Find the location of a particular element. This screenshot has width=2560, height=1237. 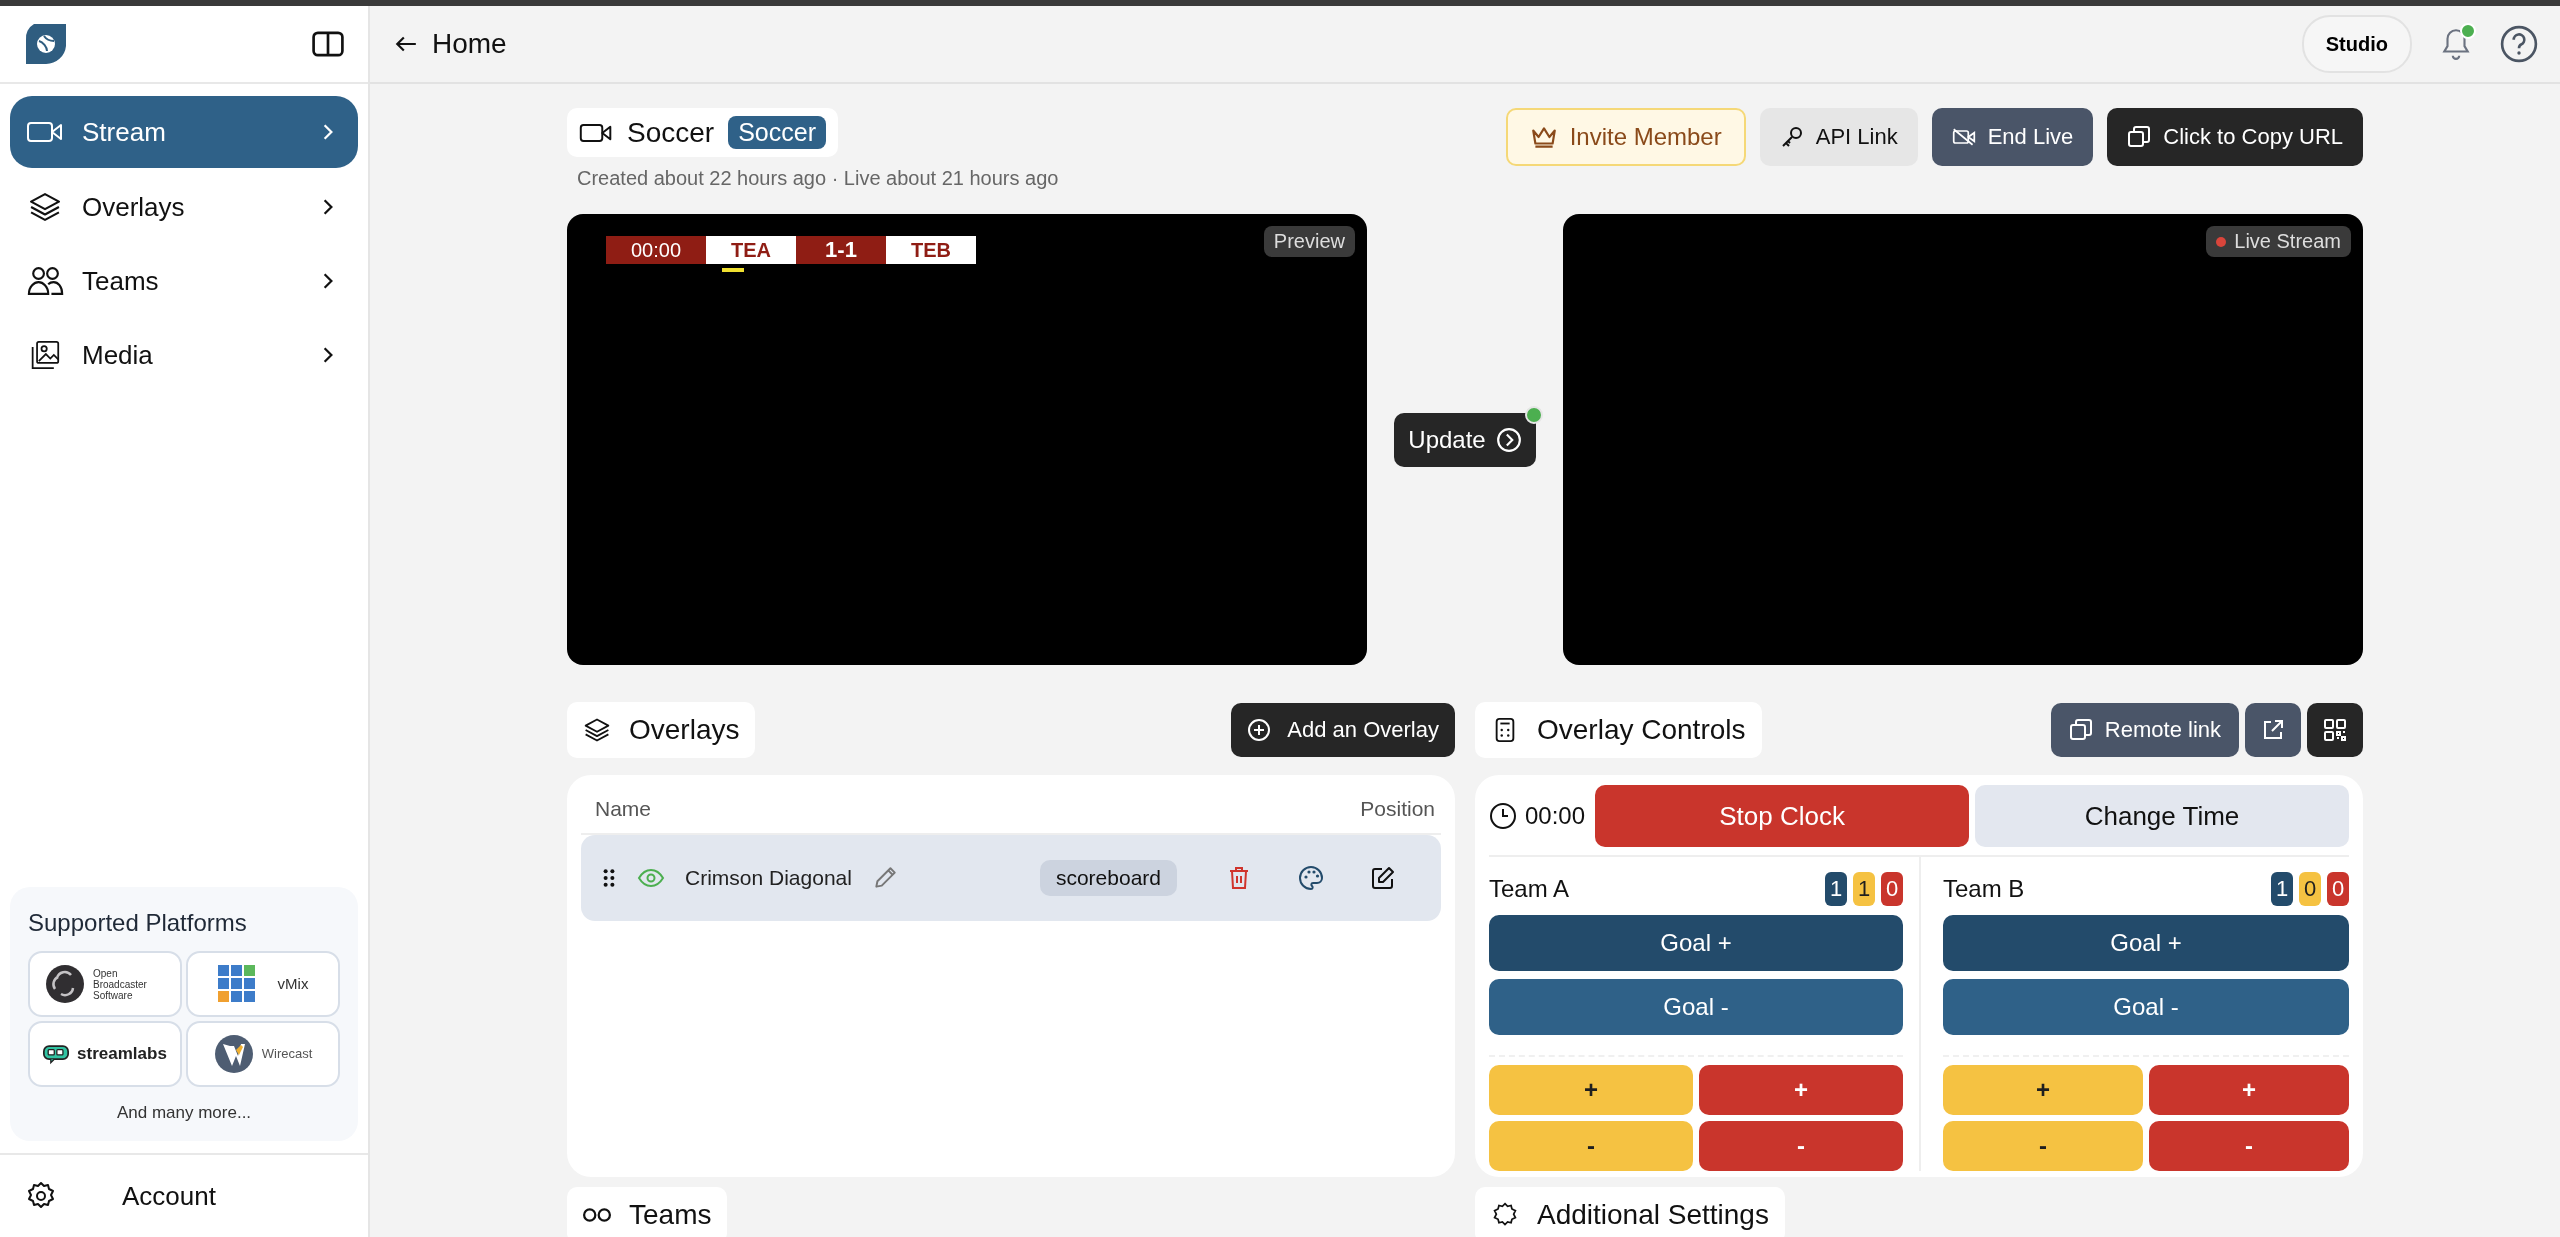

column-header: Name is located at coordinates (623, 809).